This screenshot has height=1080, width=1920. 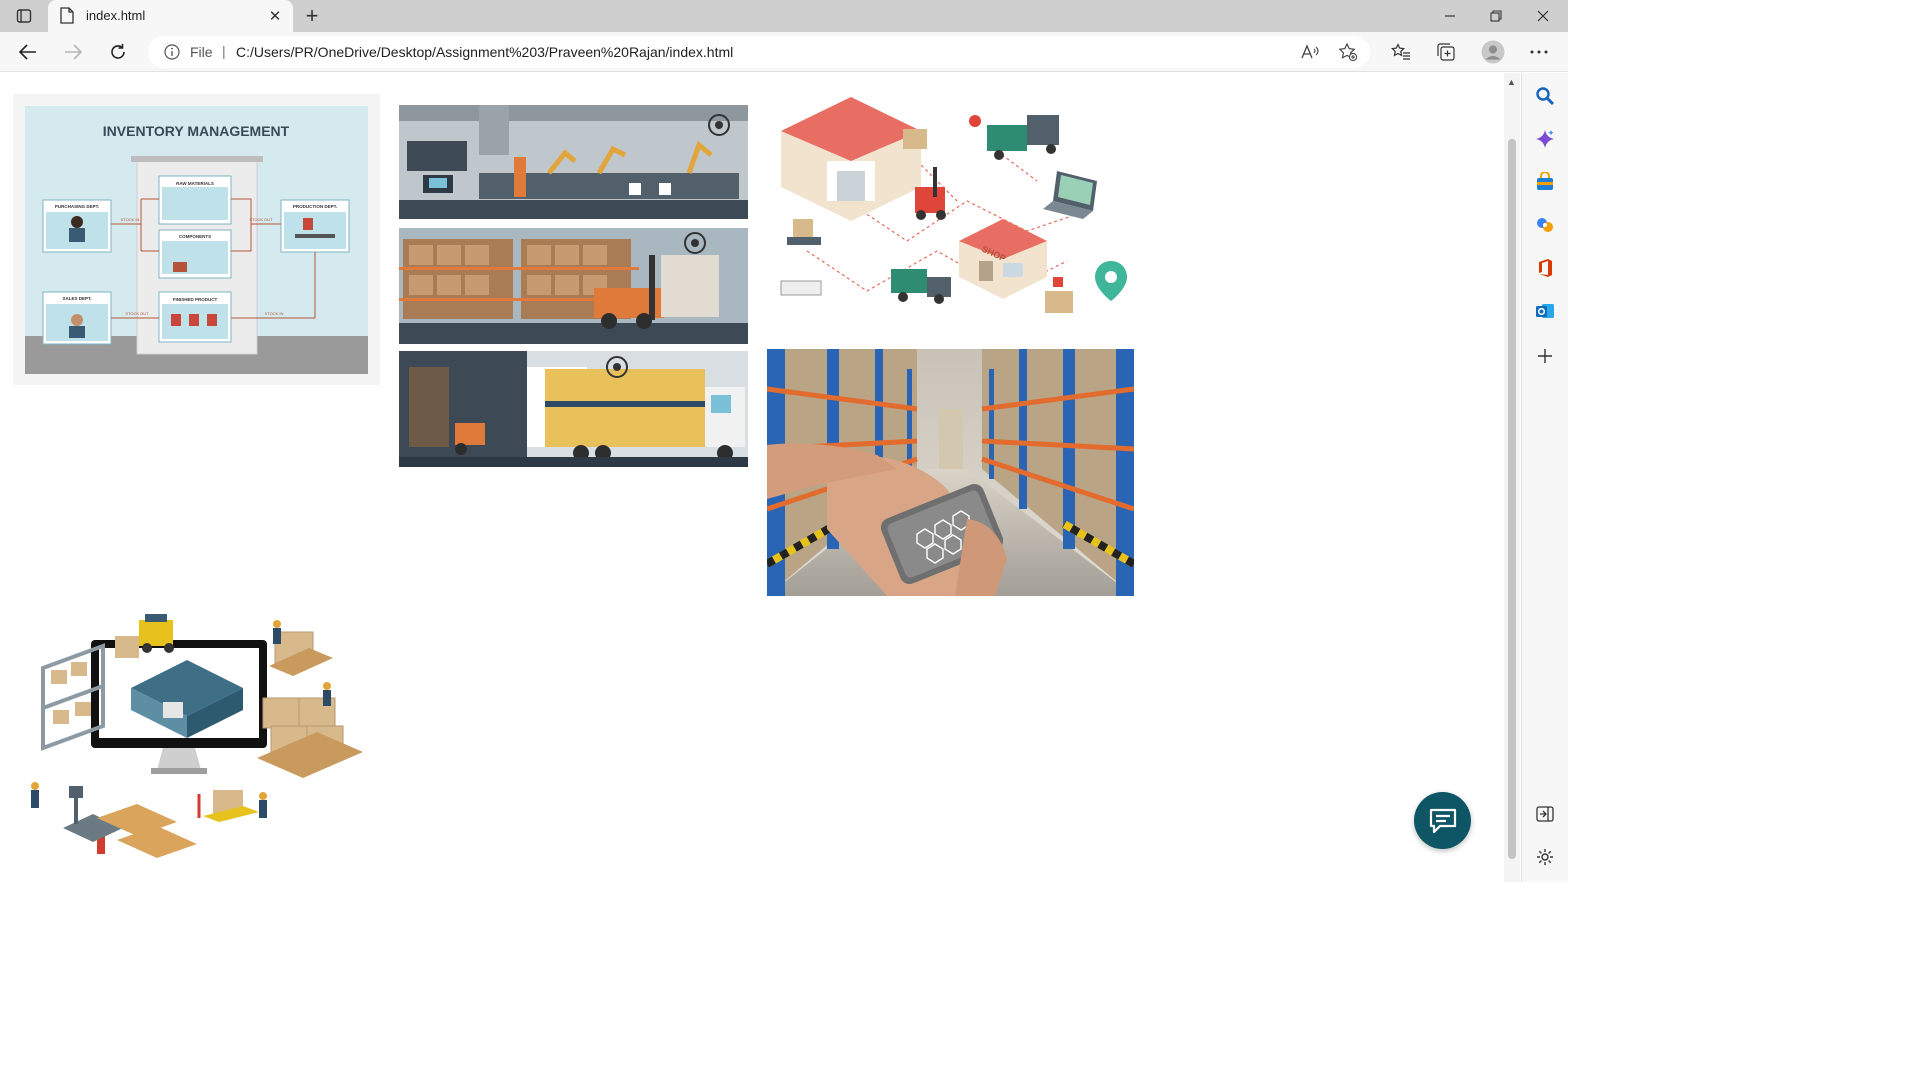 What do you see at coordinates (784, 16) in the screenshot?
I see `title-bar: index.html ✕ +` at bounding box center [784, 16].